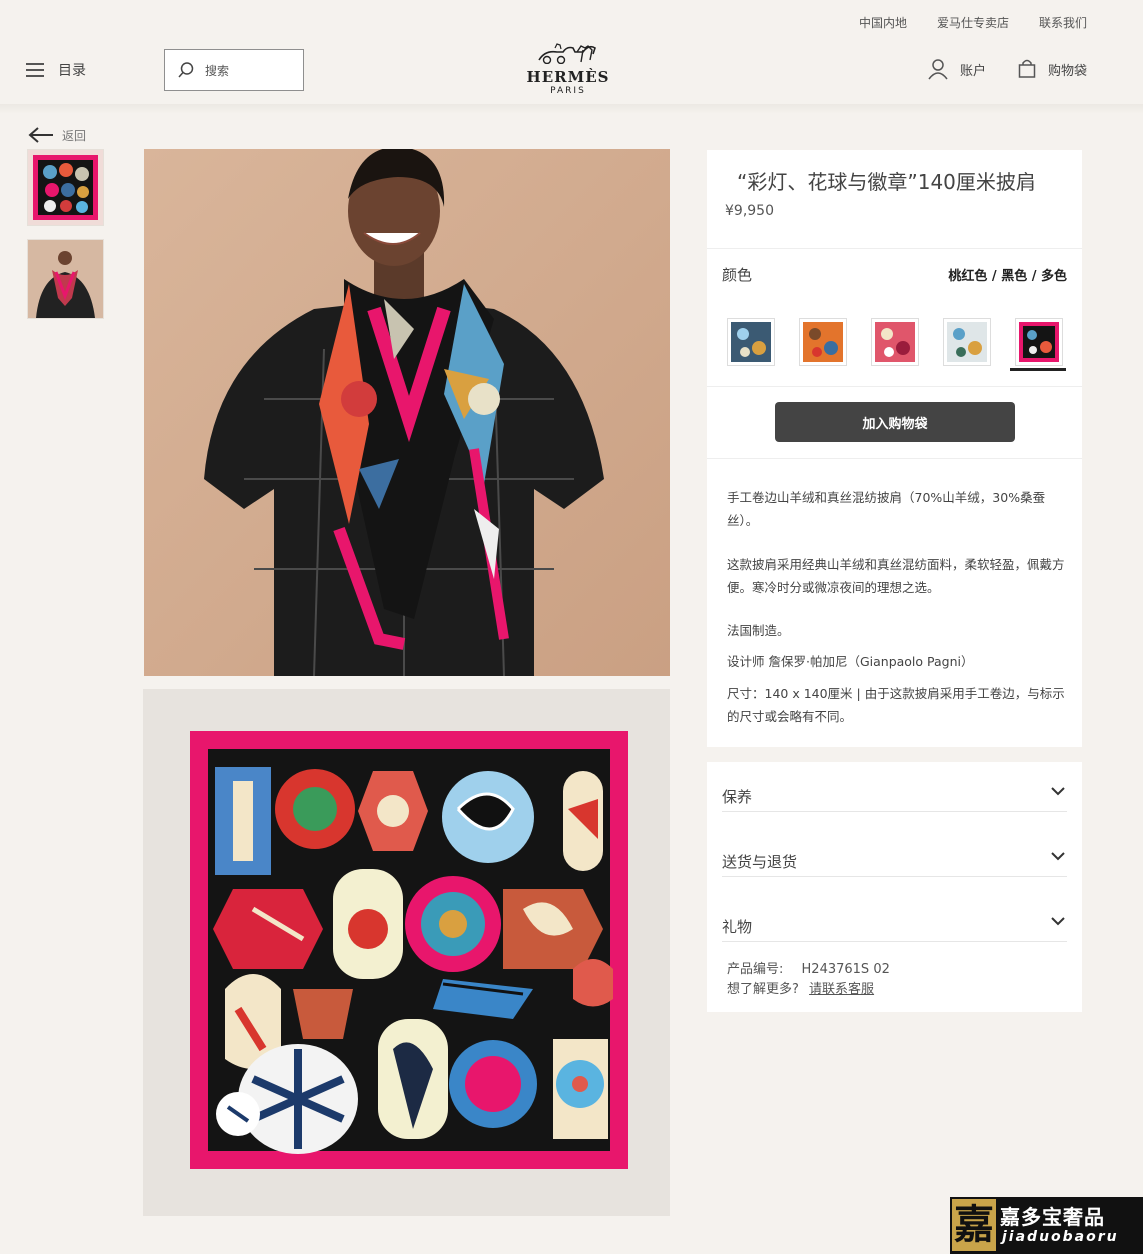  What do you see at coordinates (850, 661) in the screenshot?
I see `description-designer: 设计师 詹保罗·帕加尼（Gianpaolo Pagni）` at bounding box center [850, 661].